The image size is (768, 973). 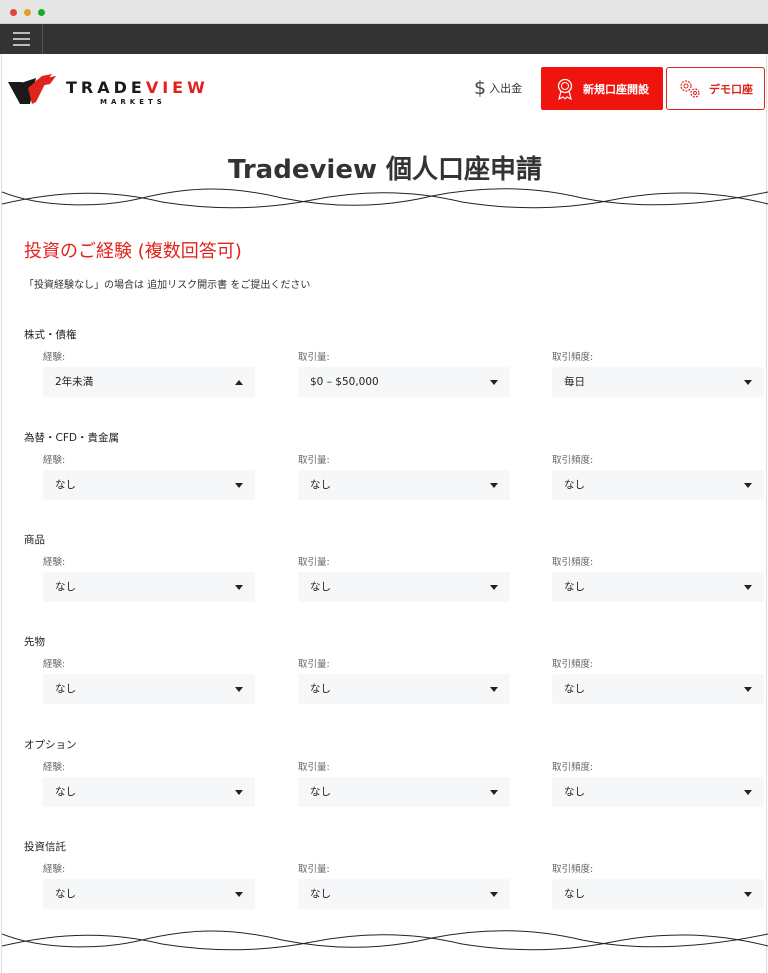 I want to click on group-label: 株式・債権, so click(x=50, y=335).